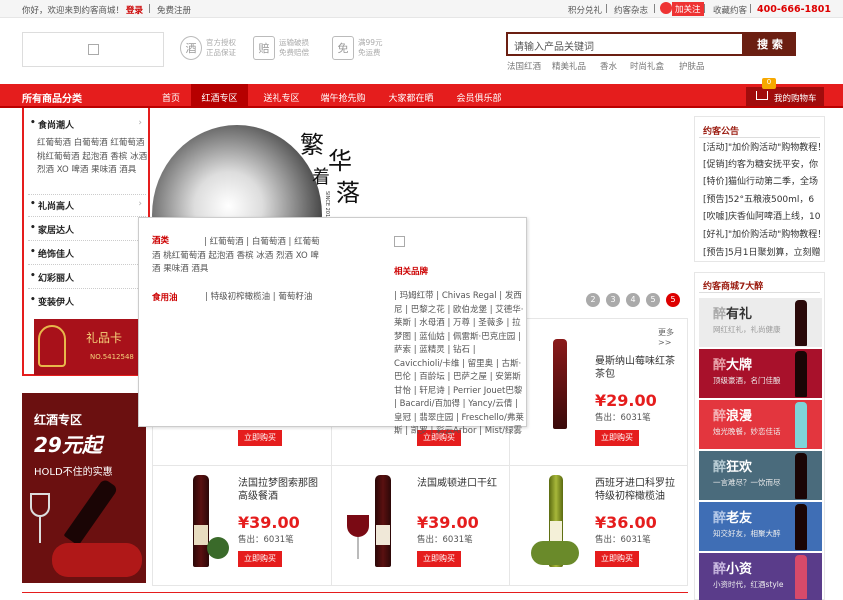 This screenshot has height=600, width=843. Describe the element at coordinates (191, 48) in the screenshot. I see `wine-badge-icon: 酒` at that location.